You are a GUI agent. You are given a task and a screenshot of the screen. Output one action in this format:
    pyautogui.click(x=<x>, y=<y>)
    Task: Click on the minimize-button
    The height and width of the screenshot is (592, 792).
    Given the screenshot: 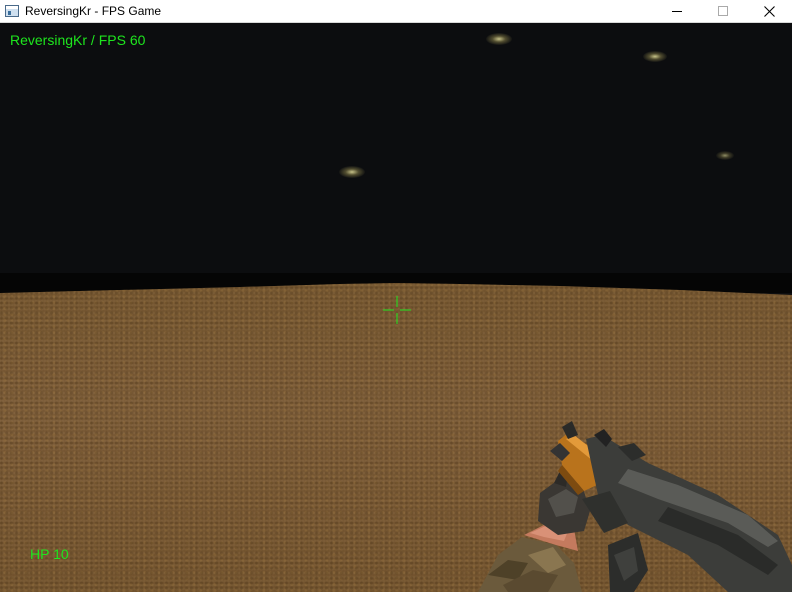 What is the action you would take?
    pyautogui.click(x=677, y=11)
    